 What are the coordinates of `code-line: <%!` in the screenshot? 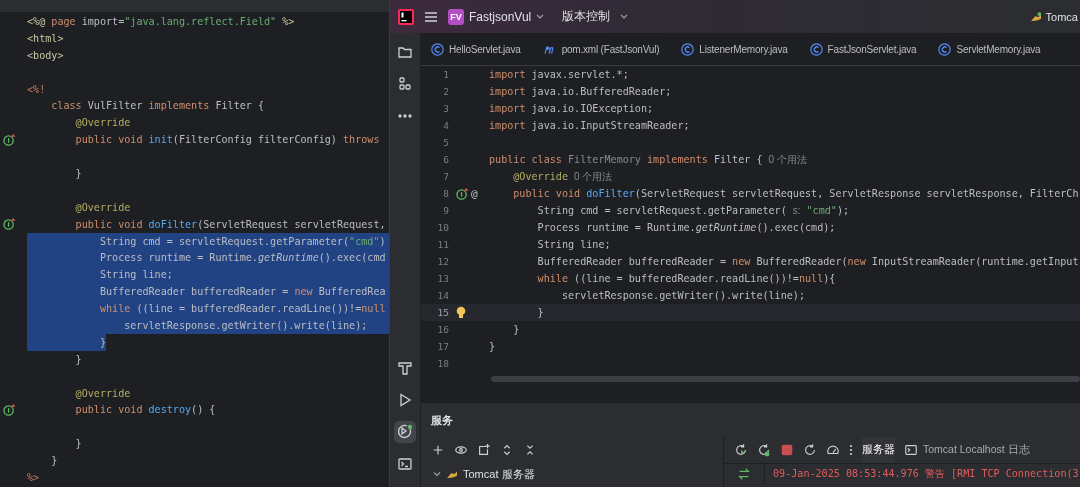 It's located at (36, 89).